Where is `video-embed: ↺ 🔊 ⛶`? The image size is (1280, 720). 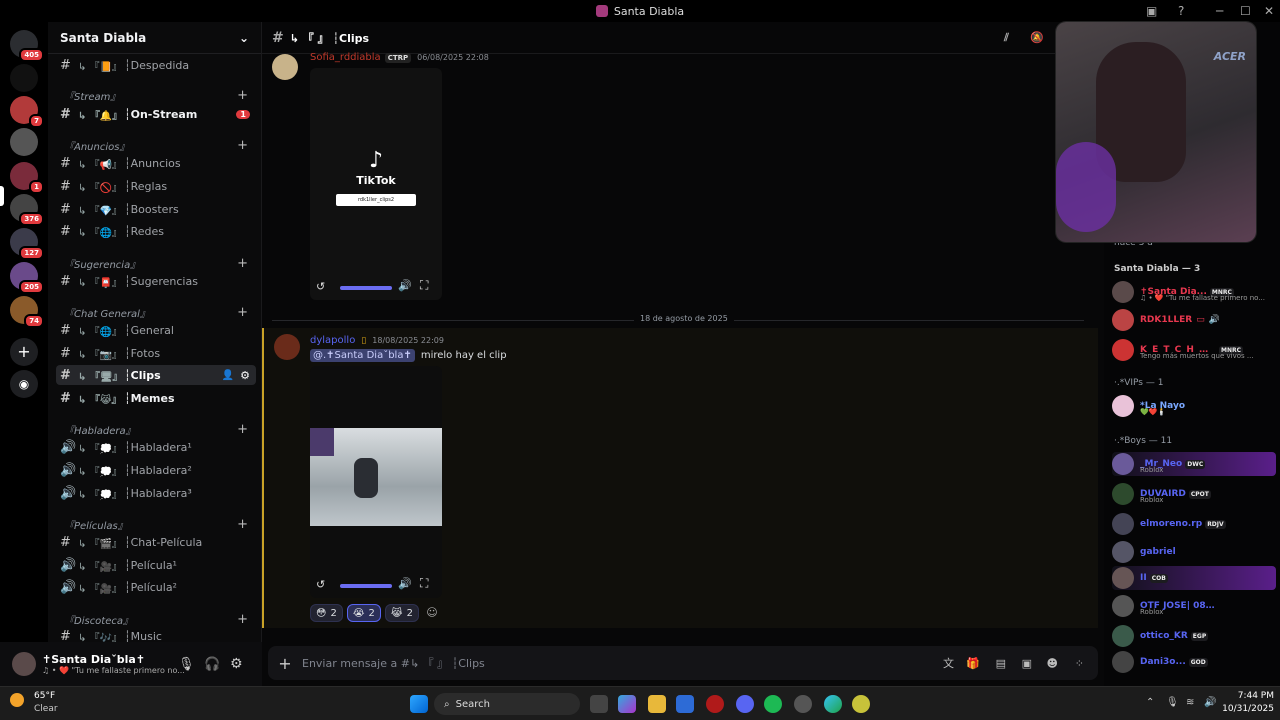
video-embed: ↺ 🔊 ⛶ is located at coordinates (376, 482).